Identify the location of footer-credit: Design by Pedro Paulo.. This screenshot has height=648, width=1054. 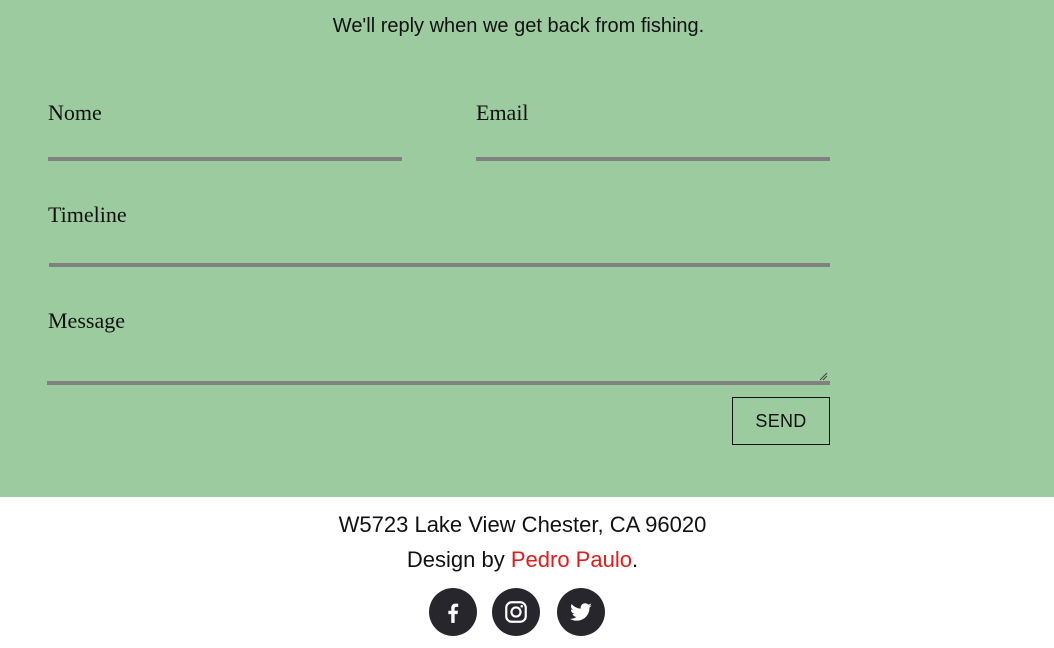
(522, 560).